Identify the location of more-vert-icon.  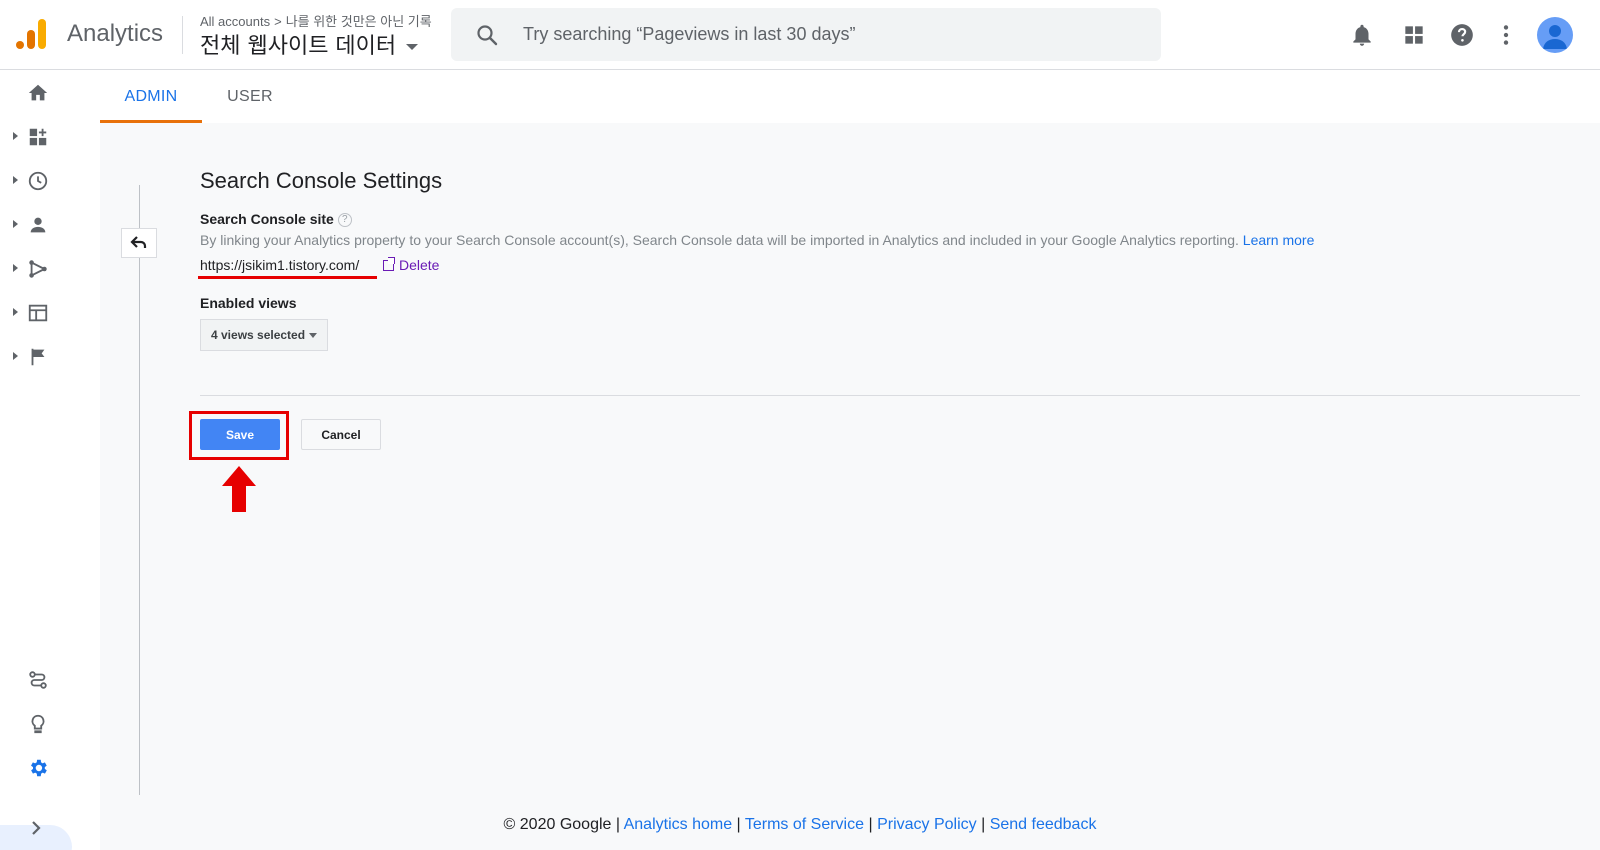
(1506, 35).